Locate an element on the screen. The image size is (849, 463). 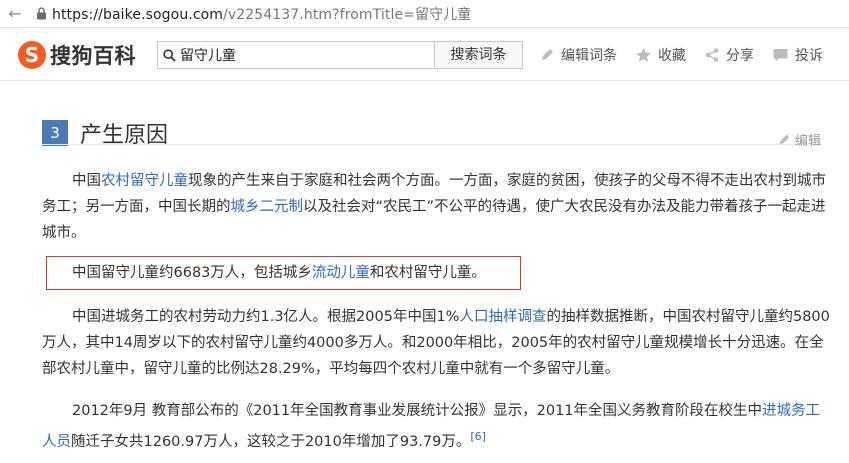
site-header: S 搜狗百科 搜索词条 编辑词条 收藏 分享 投诉 is located at coordinates (424, 55).